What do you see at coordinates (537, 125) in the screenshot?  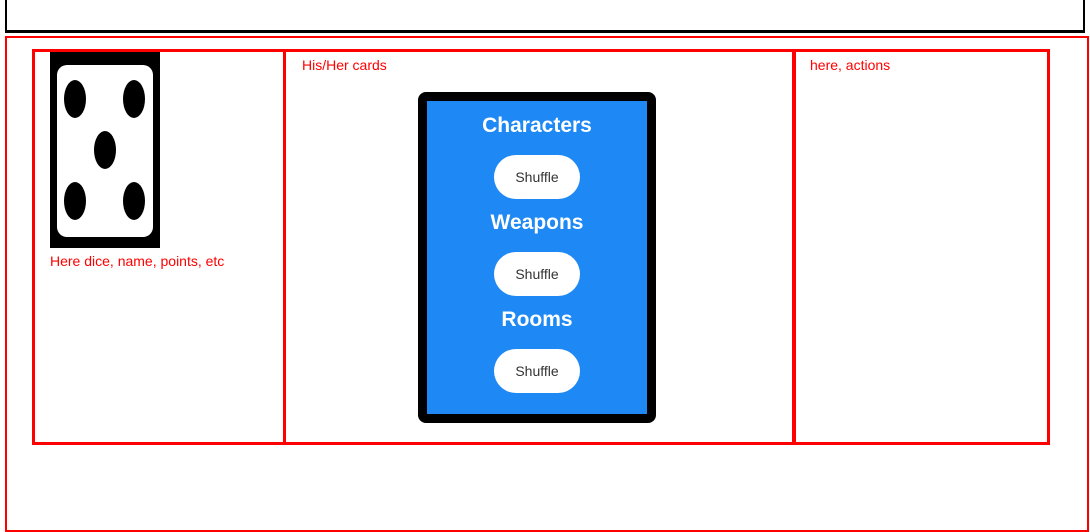 I see `deck-title-characters: Characters` at bounding box center [537, 125].